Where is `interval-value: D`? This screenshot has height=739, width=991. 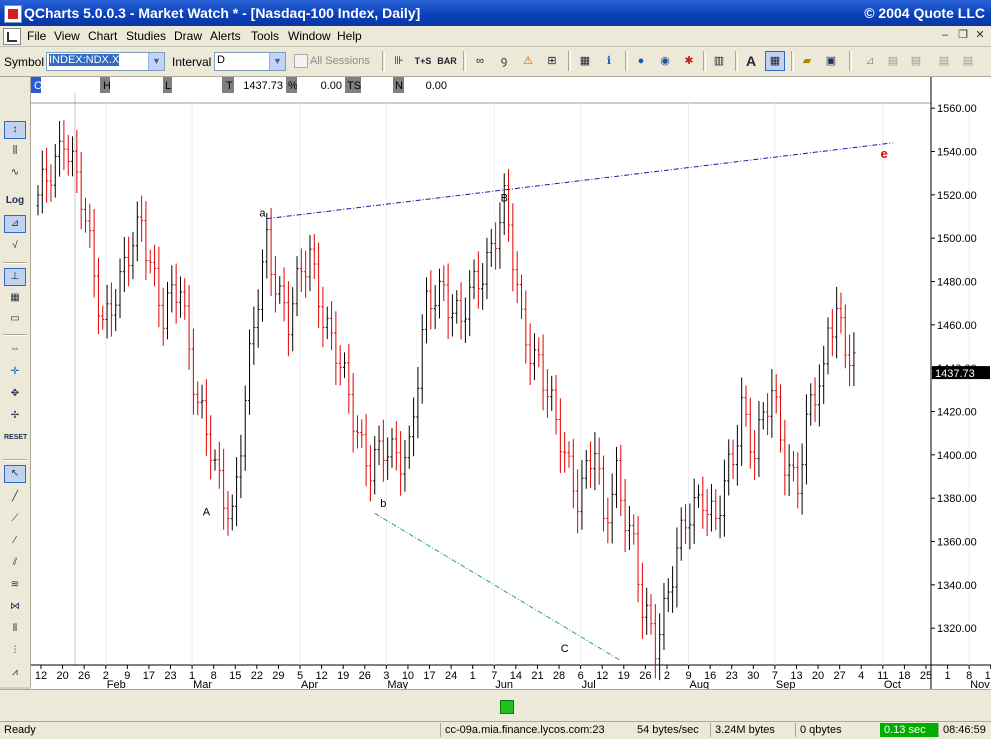 interval-value: D is located at coordinates (221, 60).